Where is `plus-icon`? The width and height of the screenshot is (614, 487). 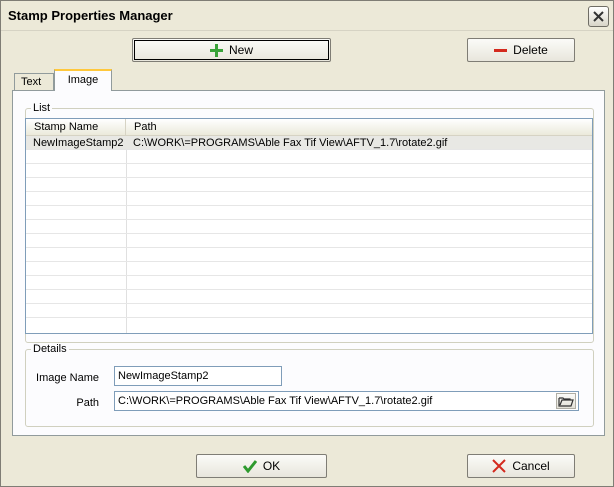
plus-icon is located at coordinates (216, 50).